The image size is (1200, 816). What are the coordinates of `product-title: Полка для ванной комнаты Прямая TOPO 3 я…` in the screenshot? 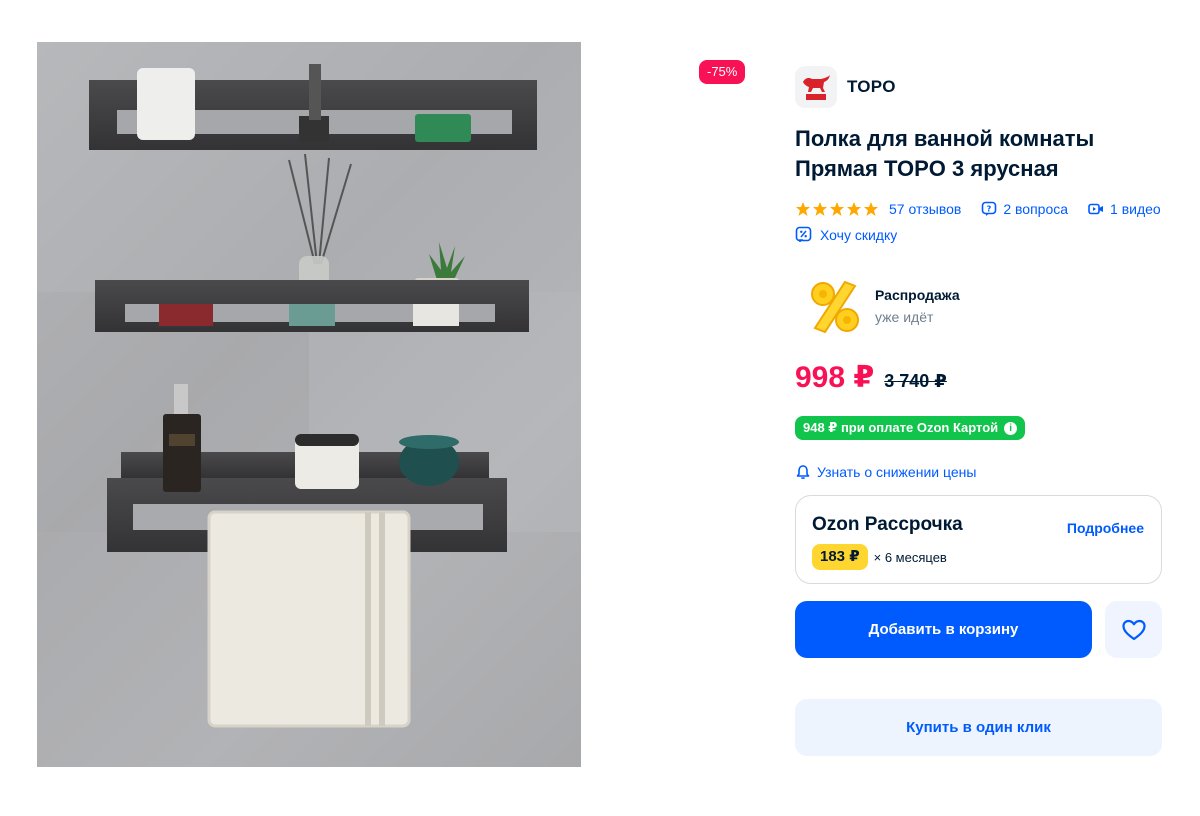 It's located at (945, 153).